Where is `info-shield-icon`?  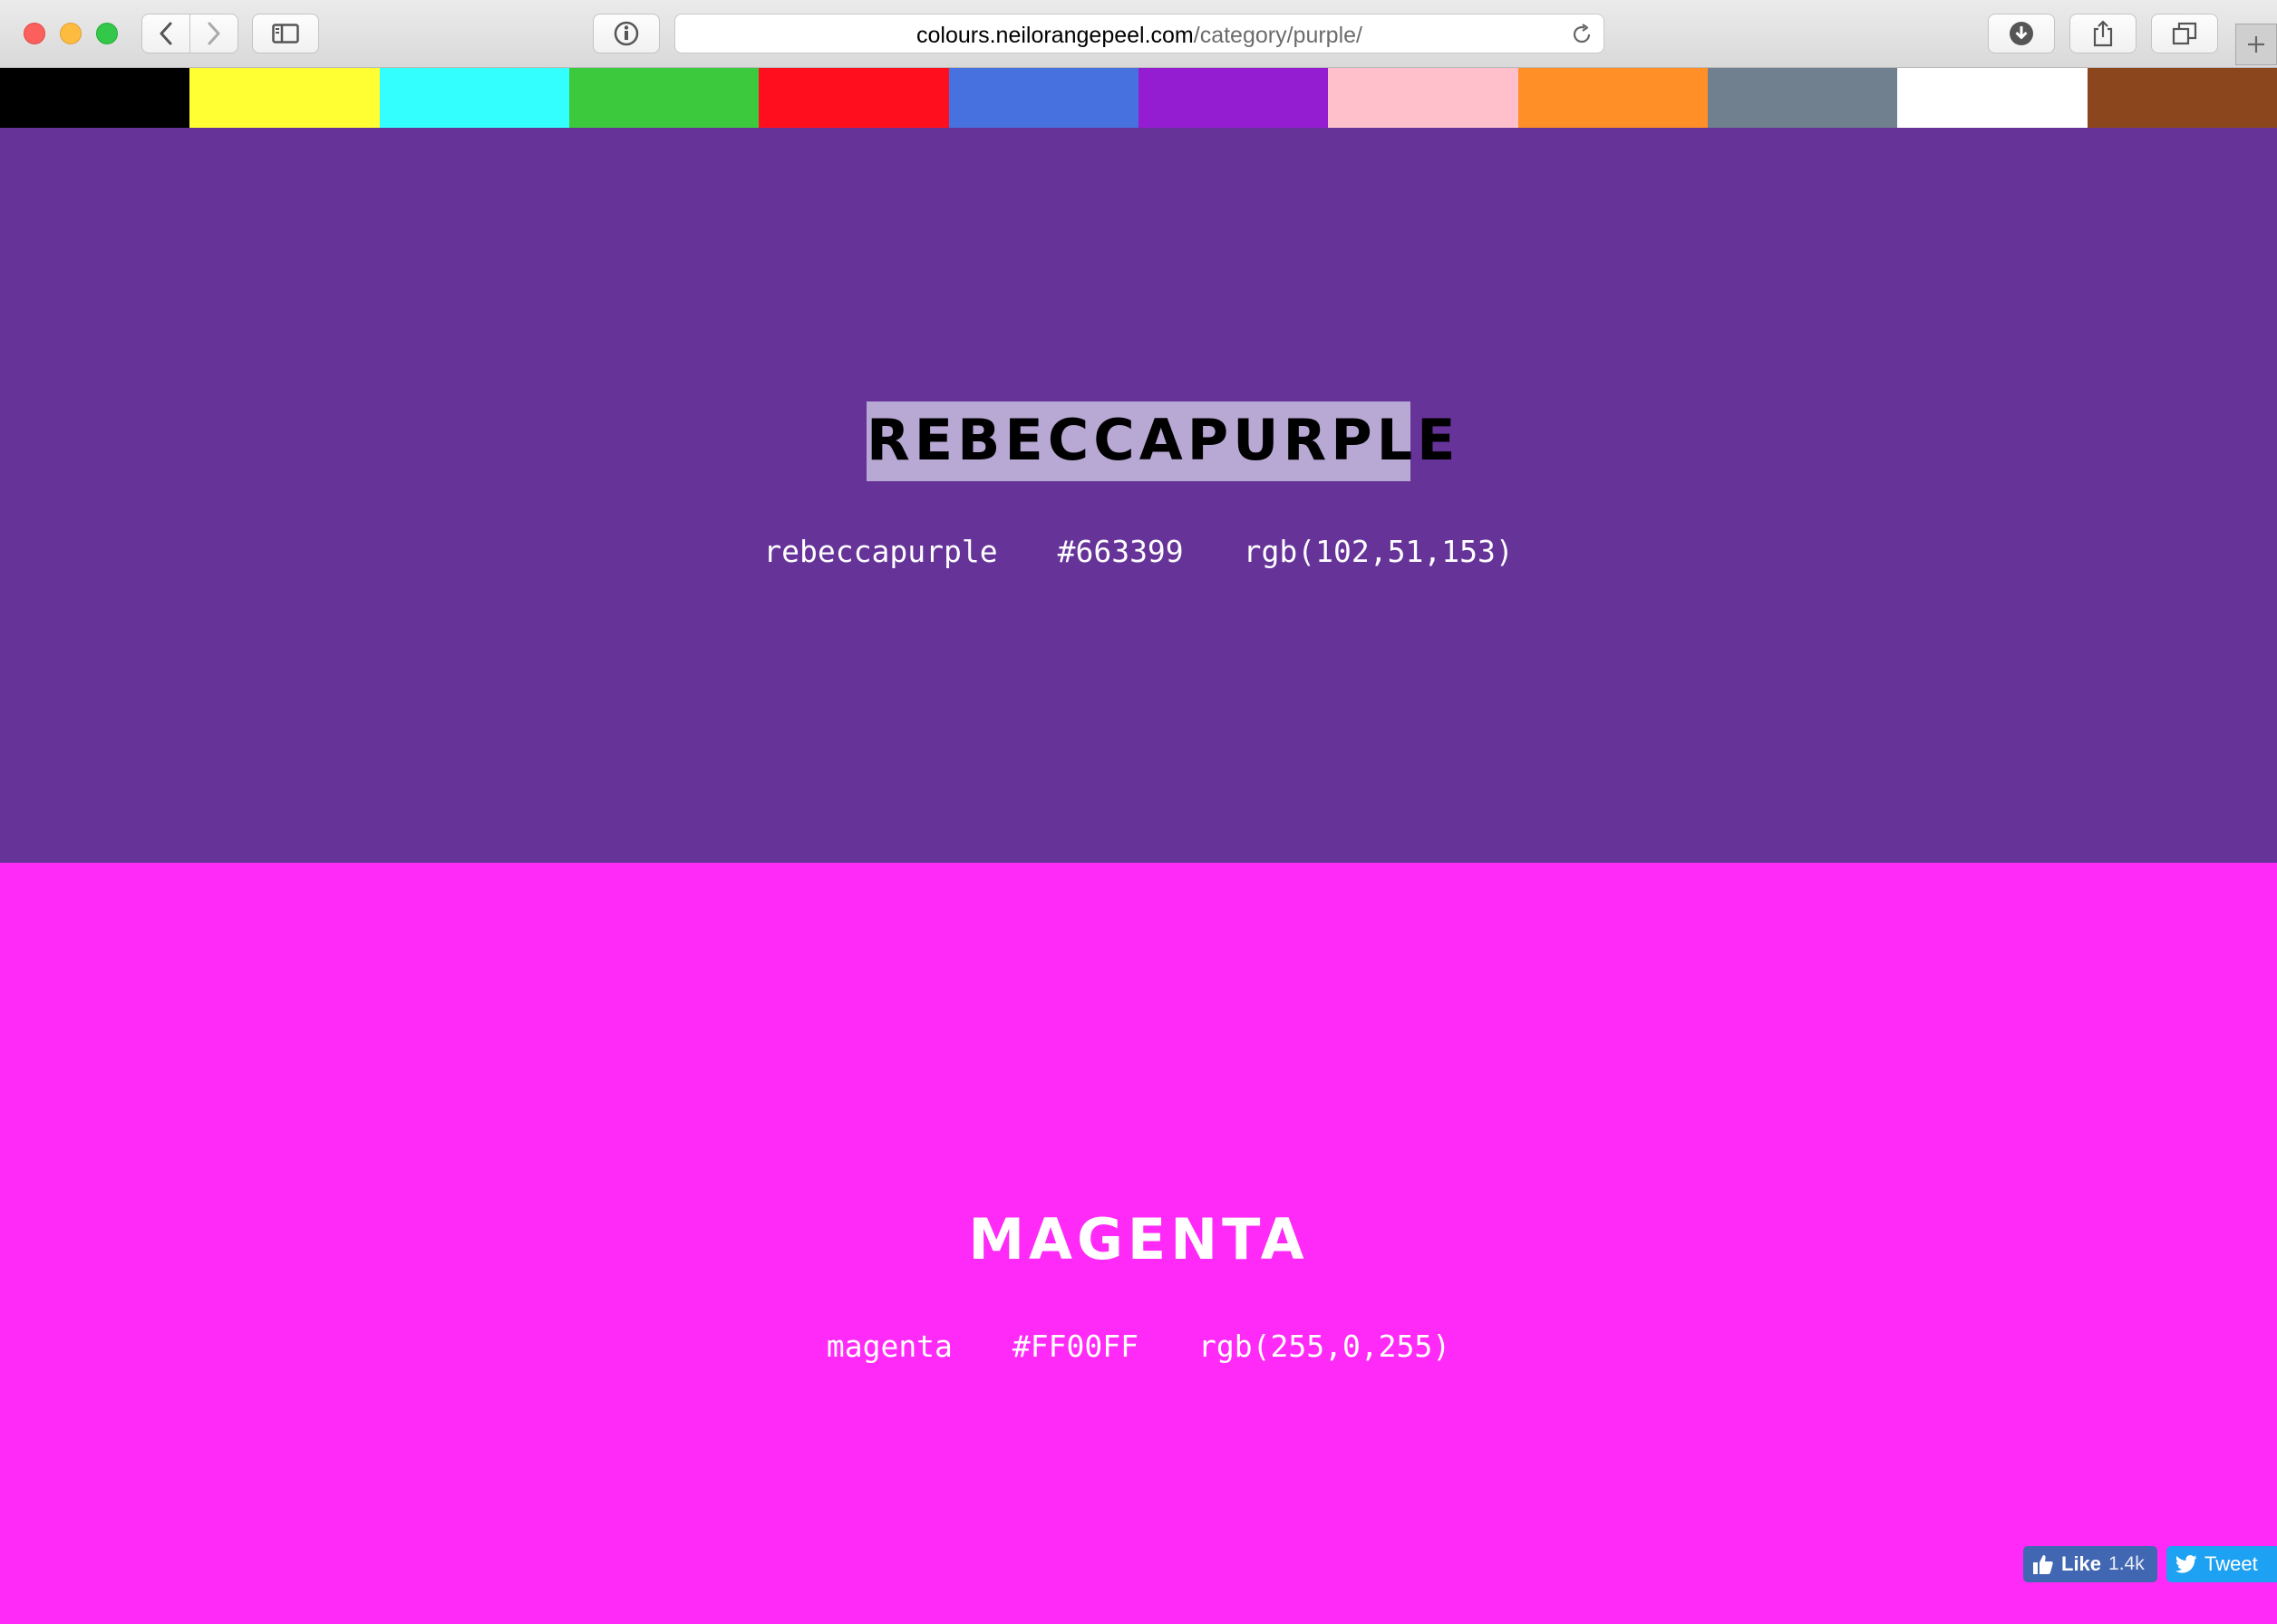 info-shield-icon is located at coordinates (627, 33).